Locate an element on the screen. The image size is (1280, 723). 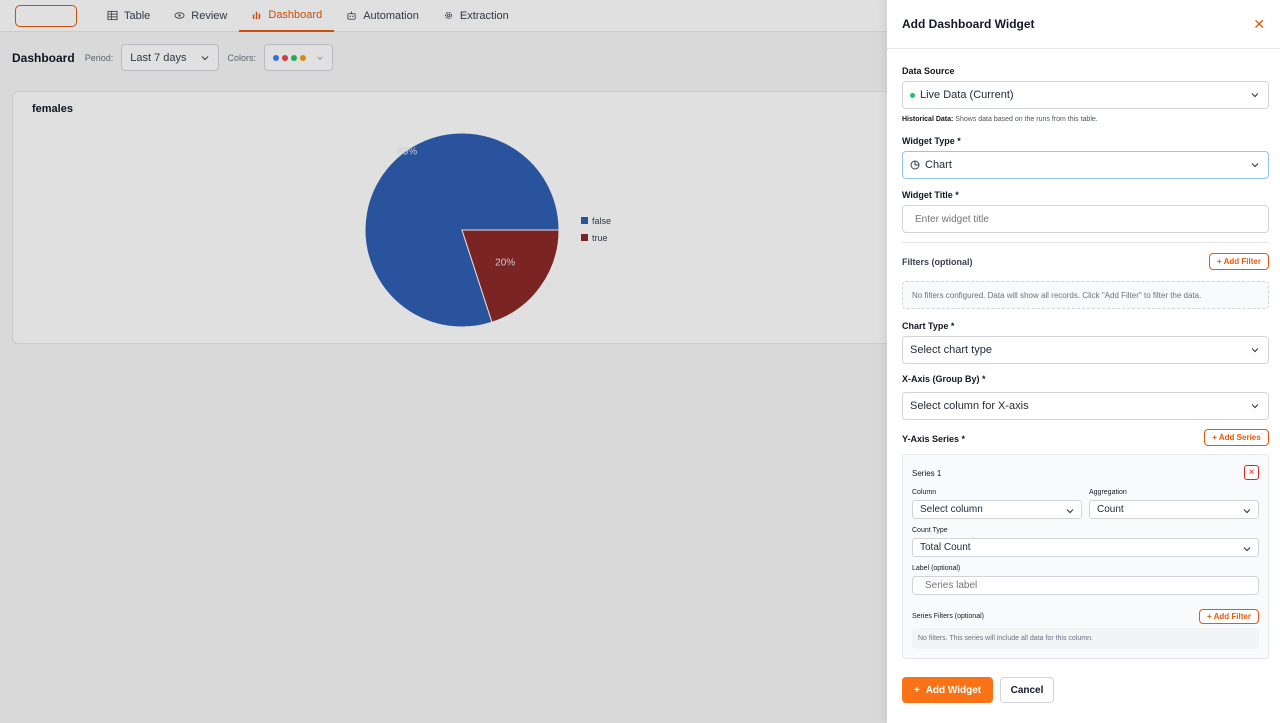
count-type-label: Count Type is located at coordinates (930, 530).